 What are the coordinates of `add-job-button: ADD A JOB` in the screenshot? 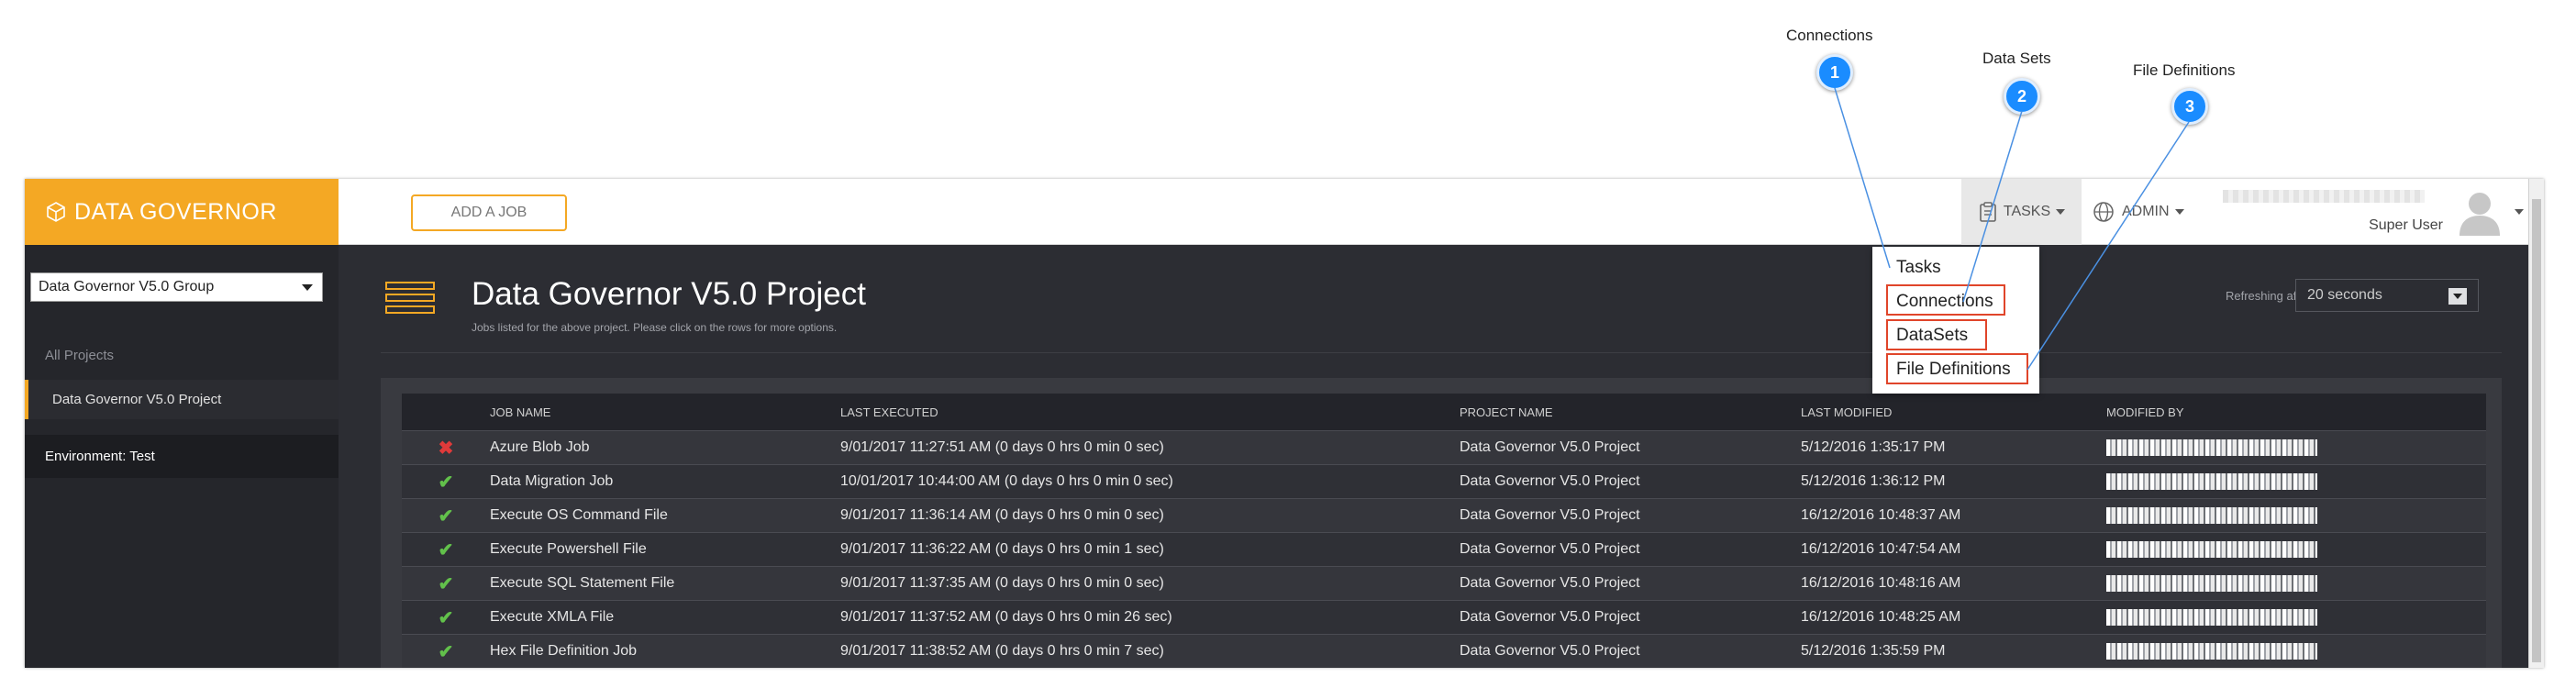 It's located at (489, 212).